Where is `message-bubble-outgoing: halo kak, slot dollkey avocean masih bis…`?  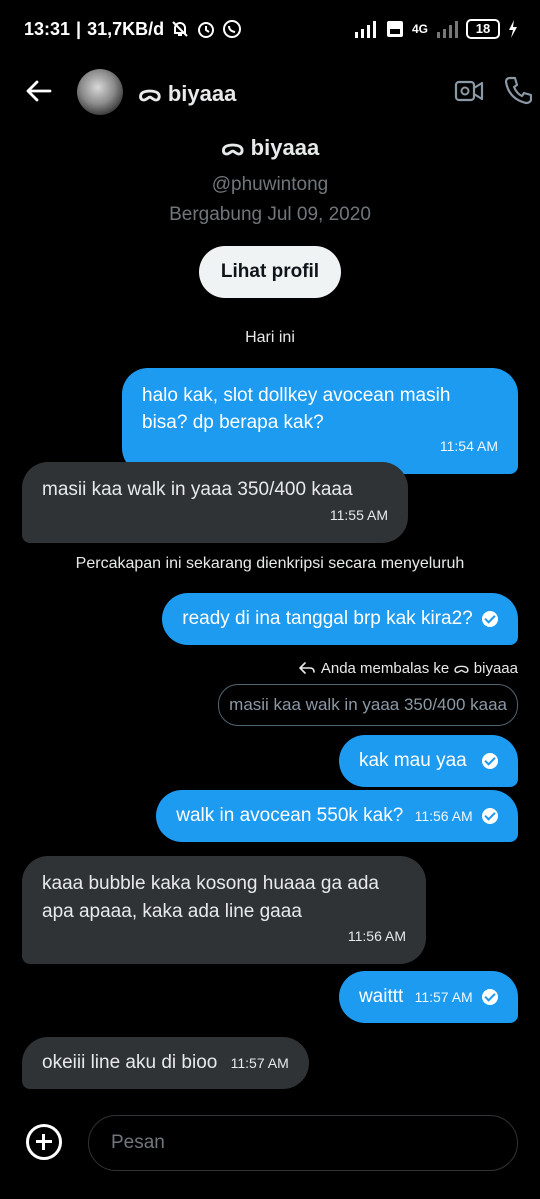
message-bubble-outgoing: halo kak, slot dollkey avocean masih bis… is located at coordinates (320, 421).